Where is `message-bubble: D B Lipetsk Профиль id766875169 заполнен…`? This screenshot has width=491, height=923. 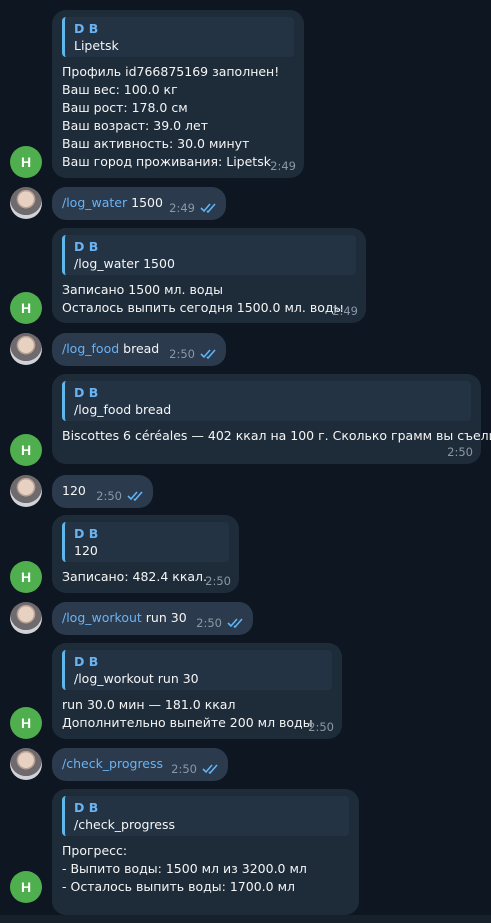 message-bubble: D B Lipetsk Профиль id766875169 заполнен… is located at coordinates (178, 94).